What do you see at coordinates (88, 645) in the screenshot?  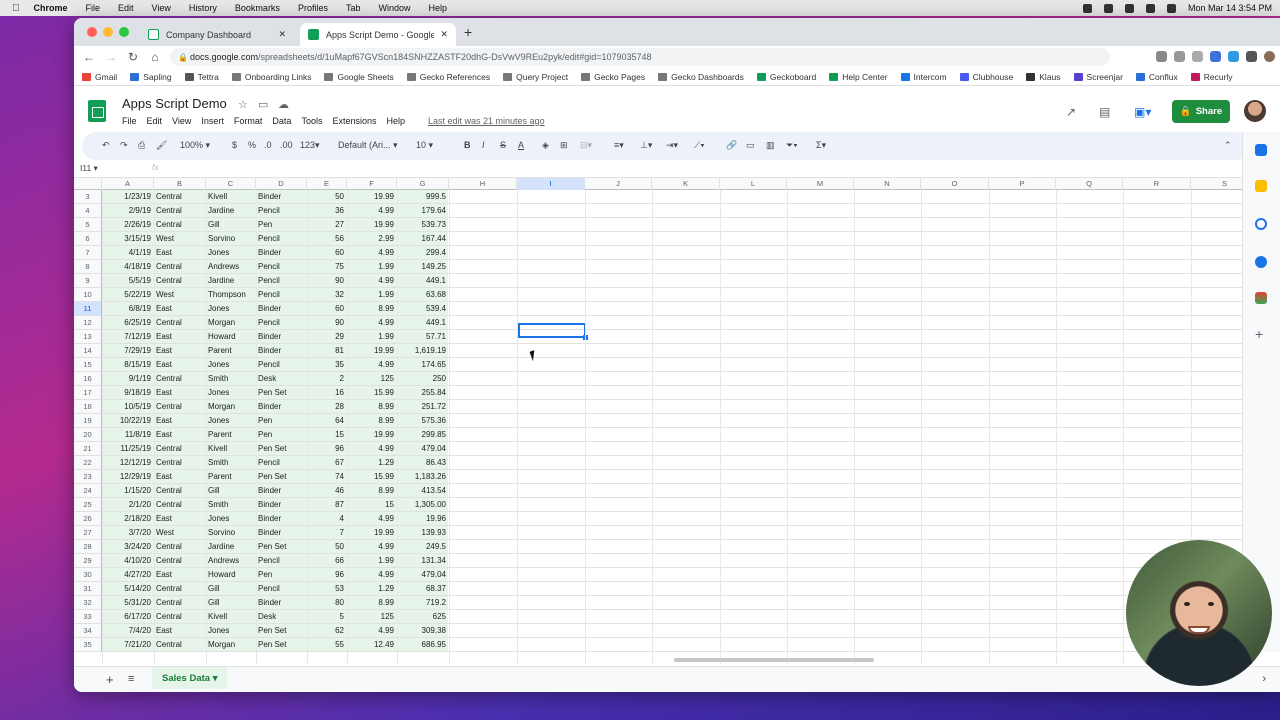 I see `row-header: 35` at bounding box center [88, 645].